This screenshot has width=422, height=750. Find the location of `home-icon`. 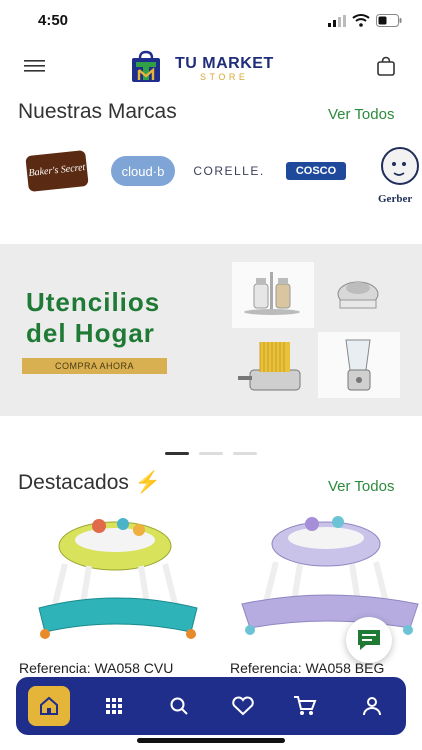

home-icon is located at coordinates (49, 705).